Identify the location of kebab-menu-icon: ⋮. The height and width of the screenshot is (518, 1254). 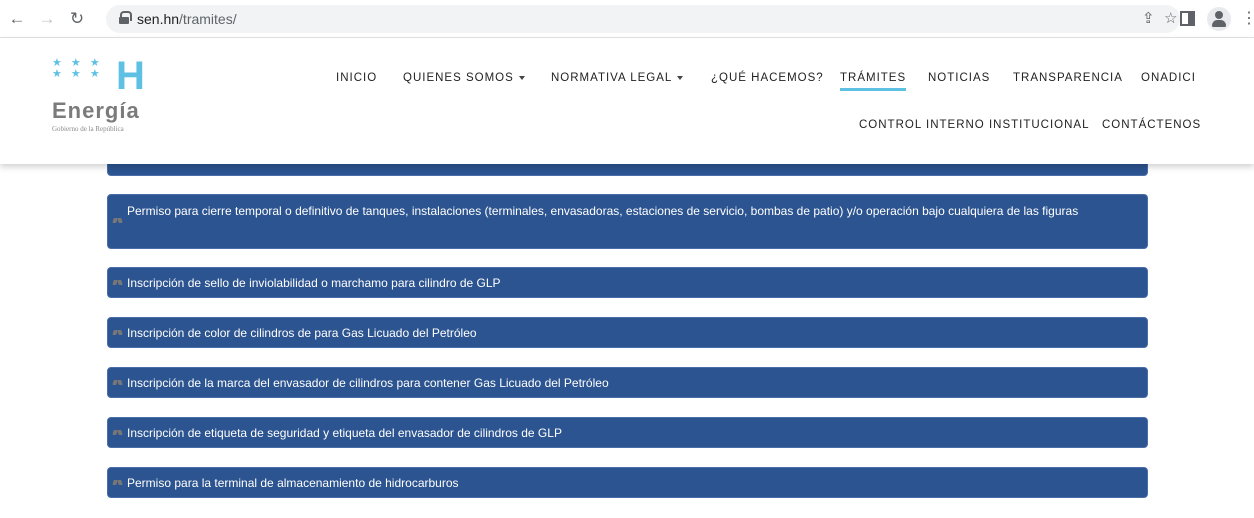
(1247, 18).